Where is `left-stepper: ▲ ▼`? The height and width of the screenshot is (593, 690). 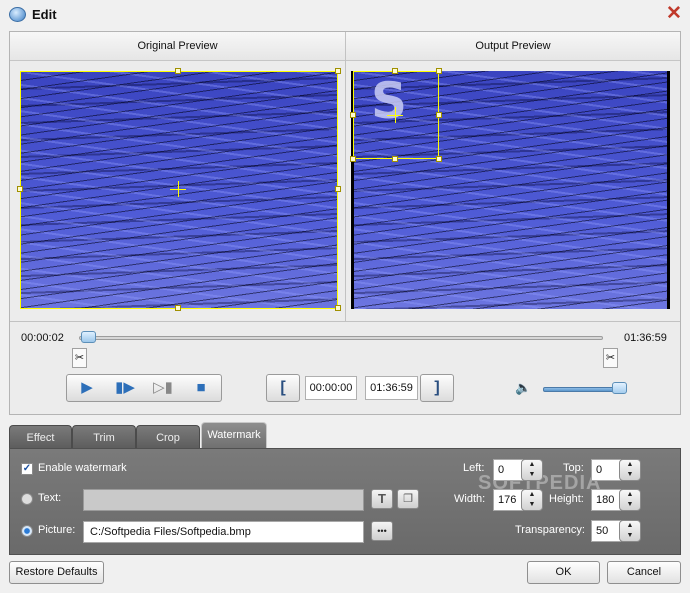
left-stepper: ▲ ▼ is located at coordinates (532, 470).